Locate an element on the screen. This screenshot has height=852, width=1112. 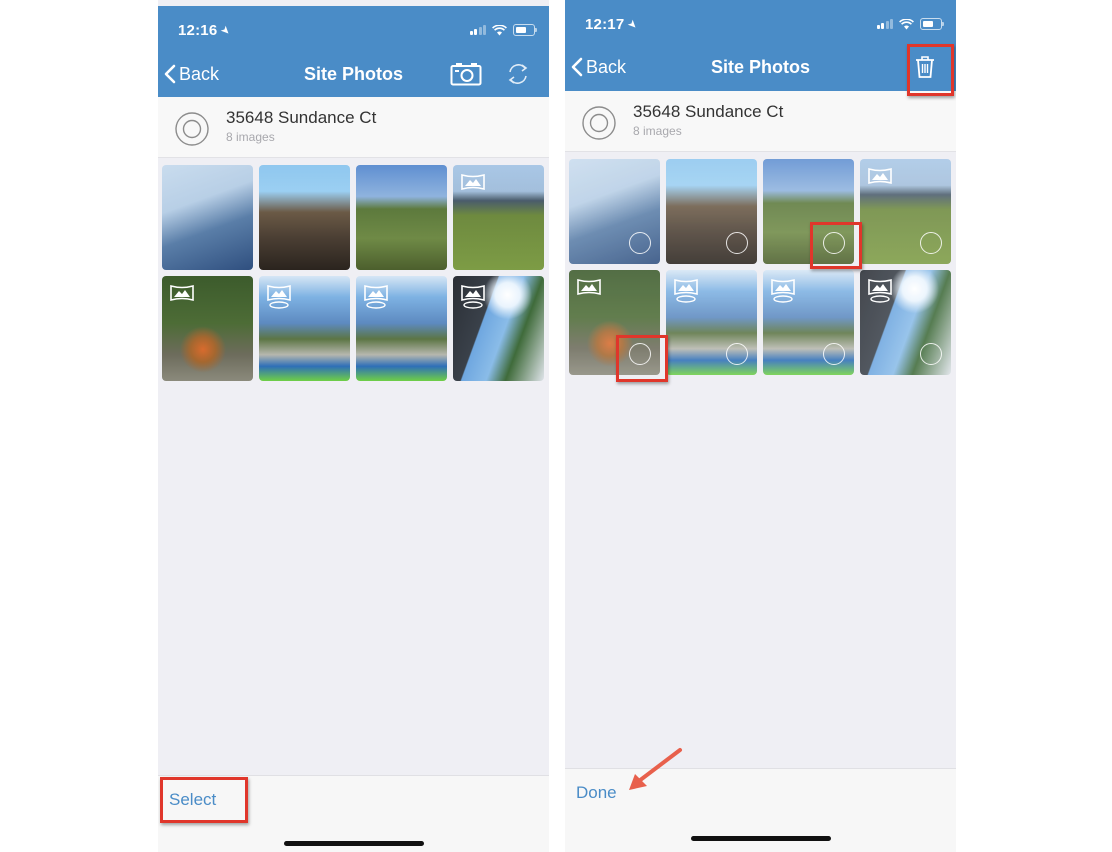
select-button: Select is located at coordinates (192, 800).